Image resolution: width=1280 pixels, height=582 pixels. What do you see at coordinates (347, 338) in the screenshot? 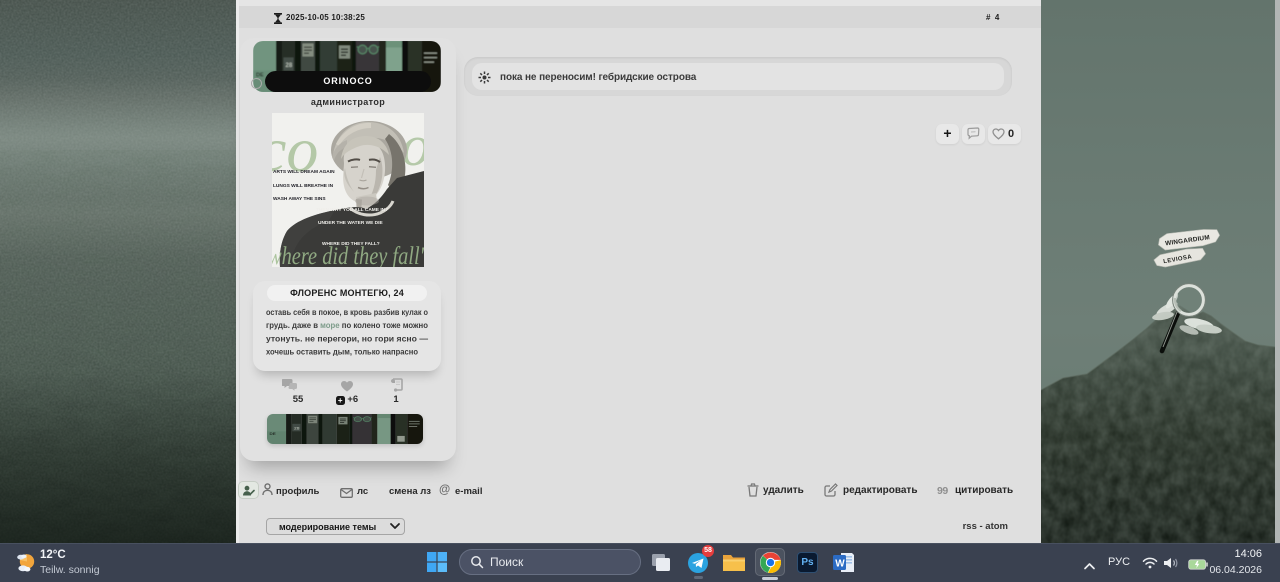
I see `svg-text:утонуть. не перегори, но гори: утонуть. не перегори, но гори ясно —` at bounding box center [347, 338].